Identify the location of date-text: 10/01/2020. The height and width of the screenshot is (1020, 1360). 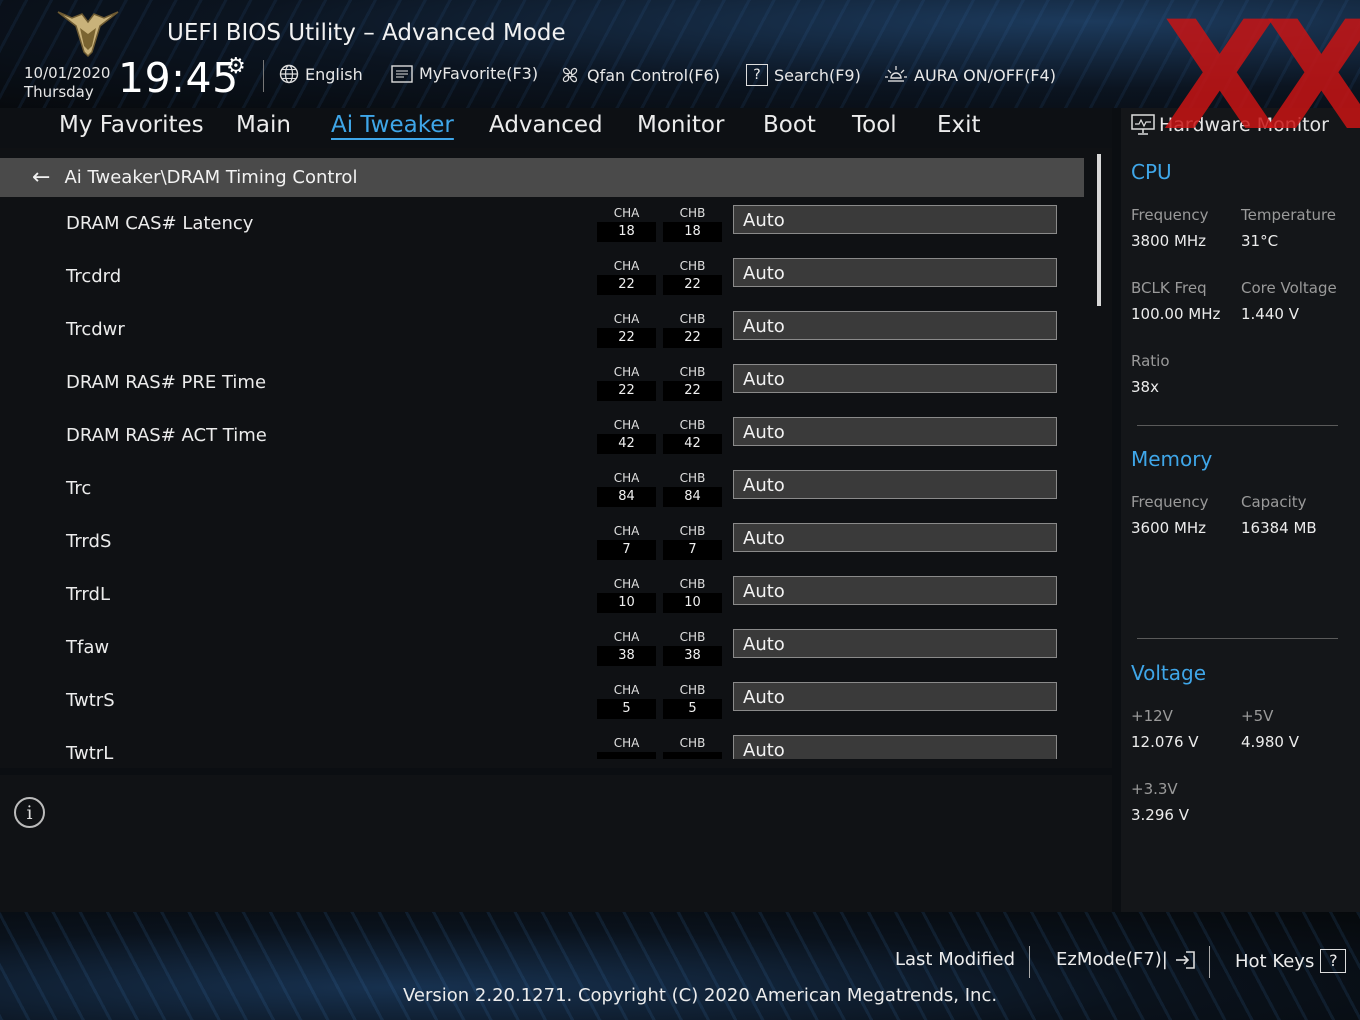
(67, 73).